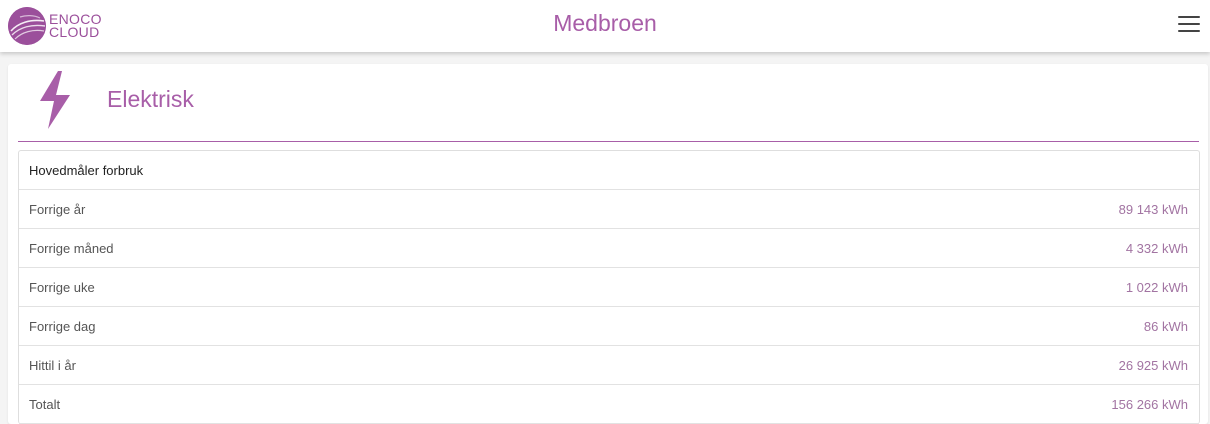  What do you see at coordinates (55, 100) in the screenshot?
I see `lightning-bolt-icon` at bounding box center [55, 100].